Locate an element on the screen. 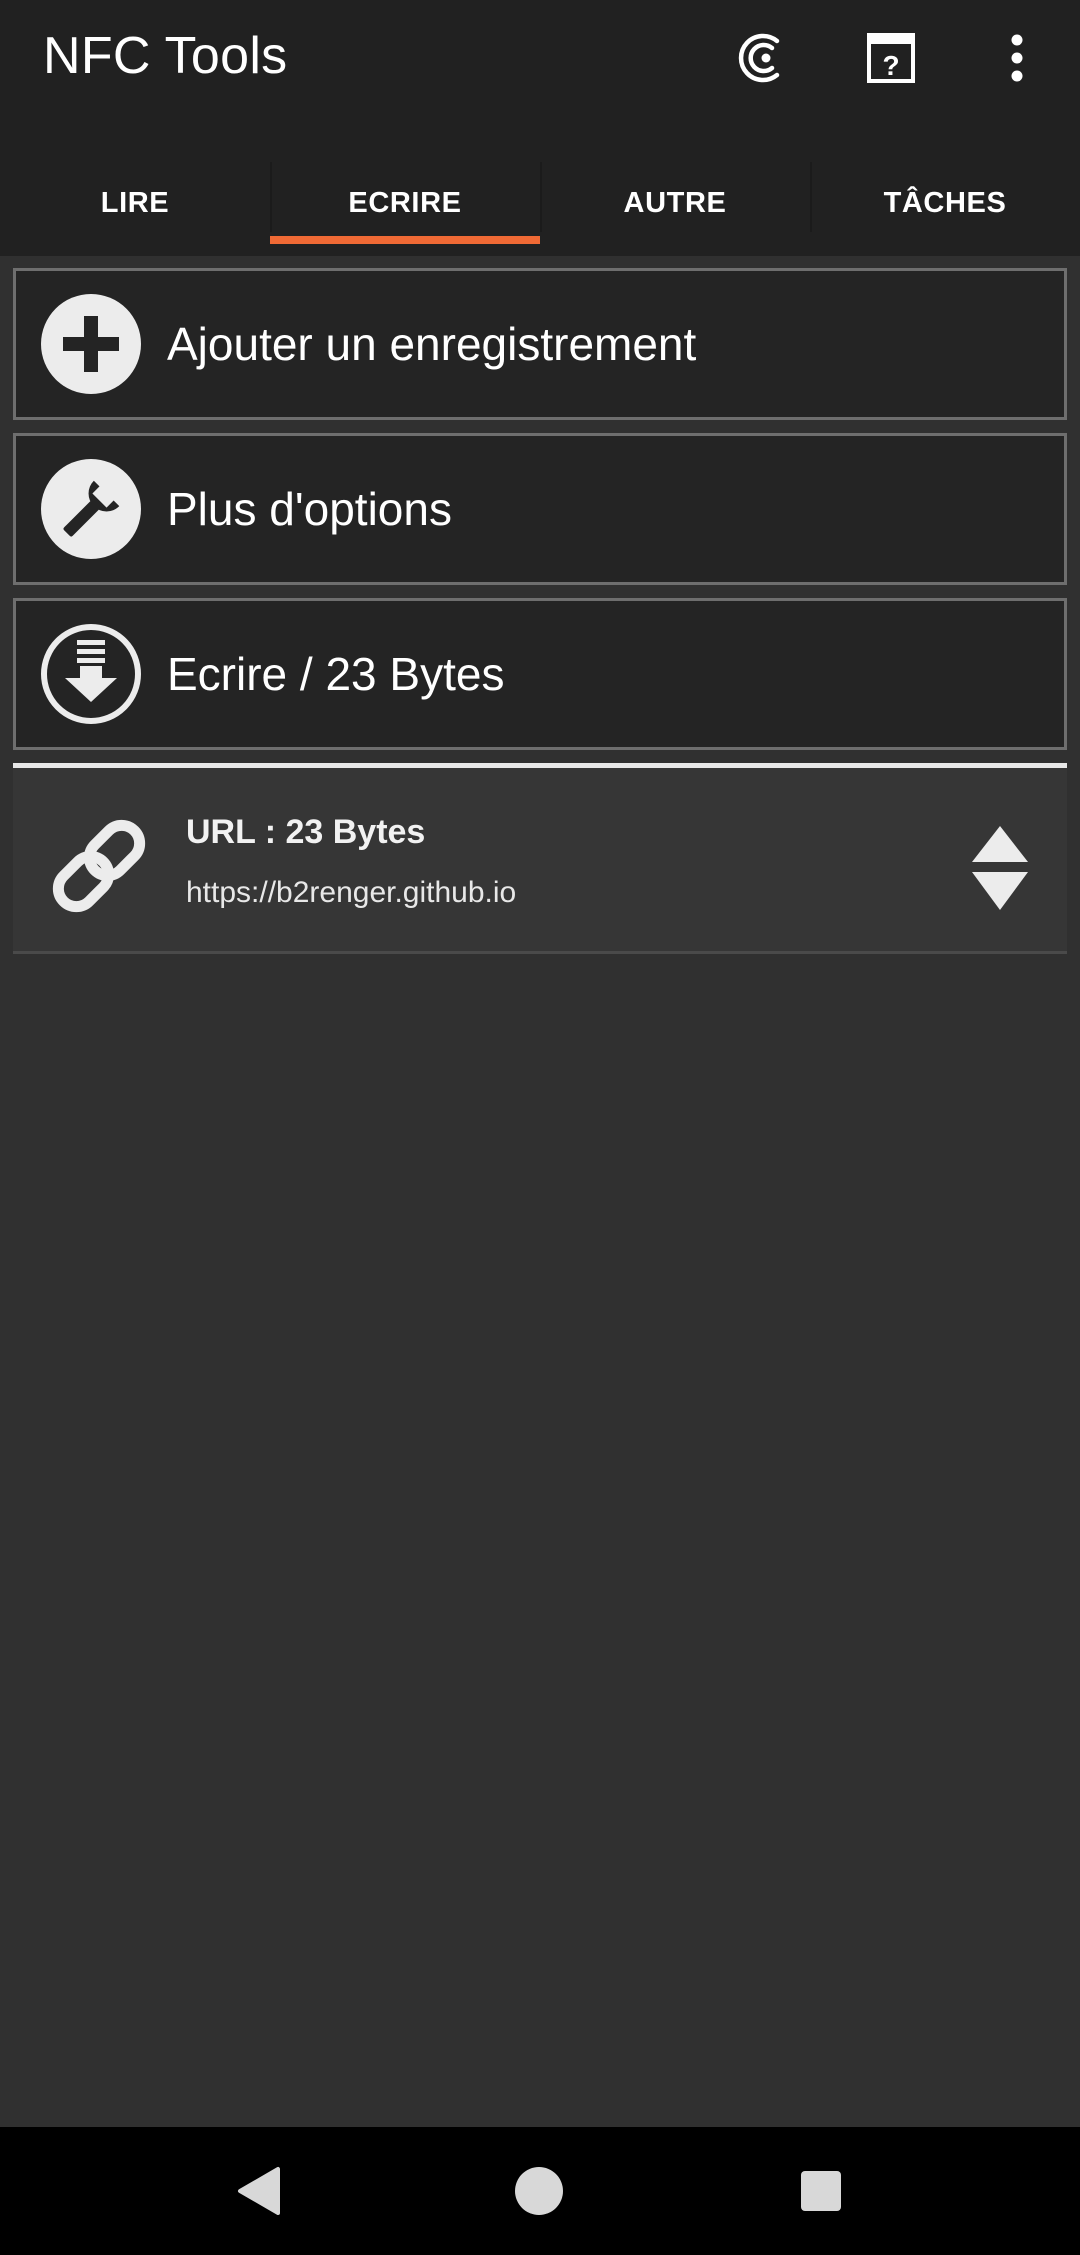 The image size is (1080, 2255). more-options-menu-button is located at coordinates (1017, 58).